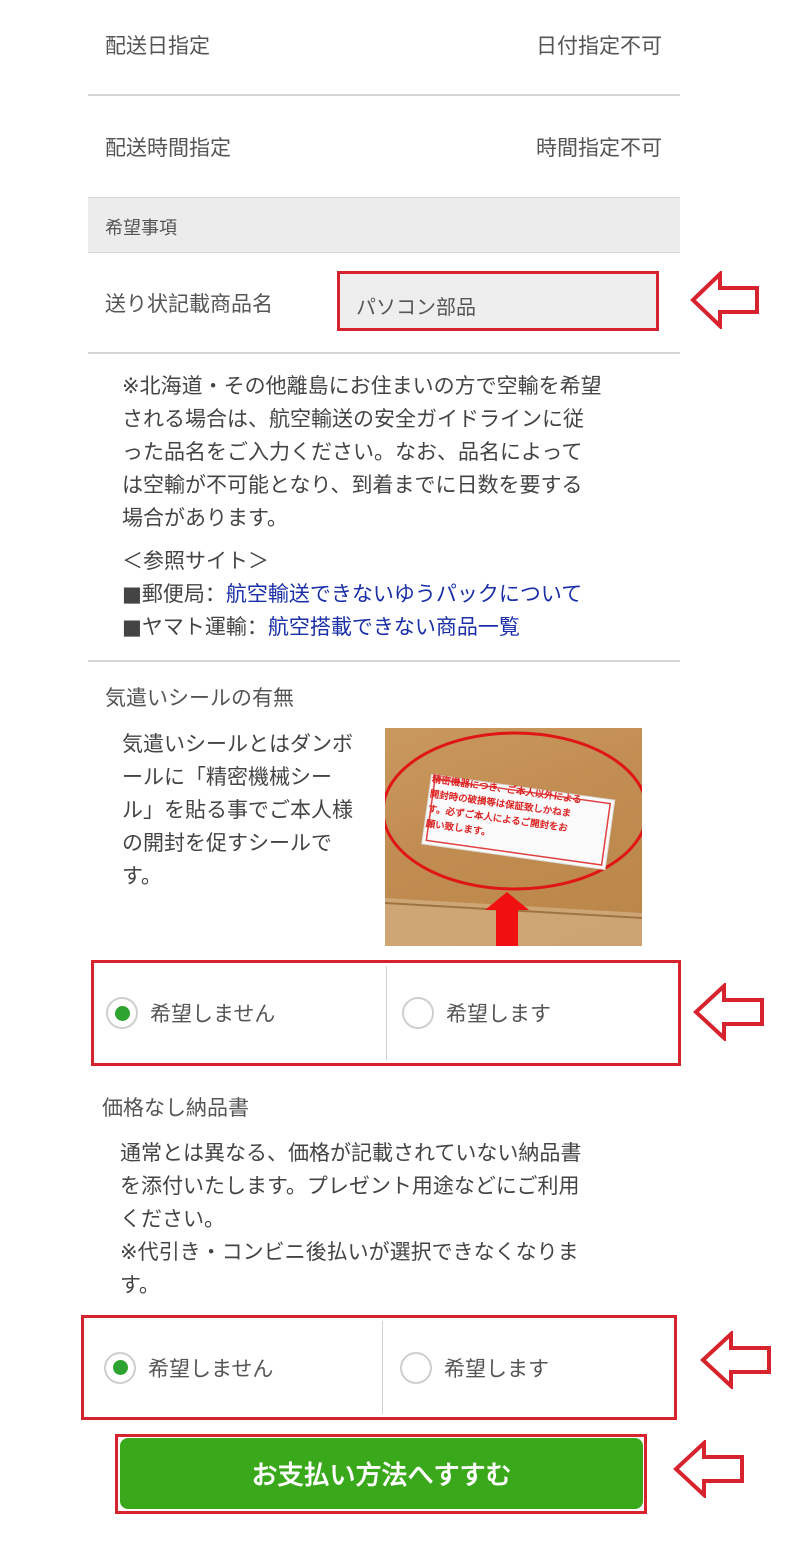 The width and height of the screenshot is (800, 1551). I want to click on invoice-option-no-label: 希望しません, so click(211, 1368).